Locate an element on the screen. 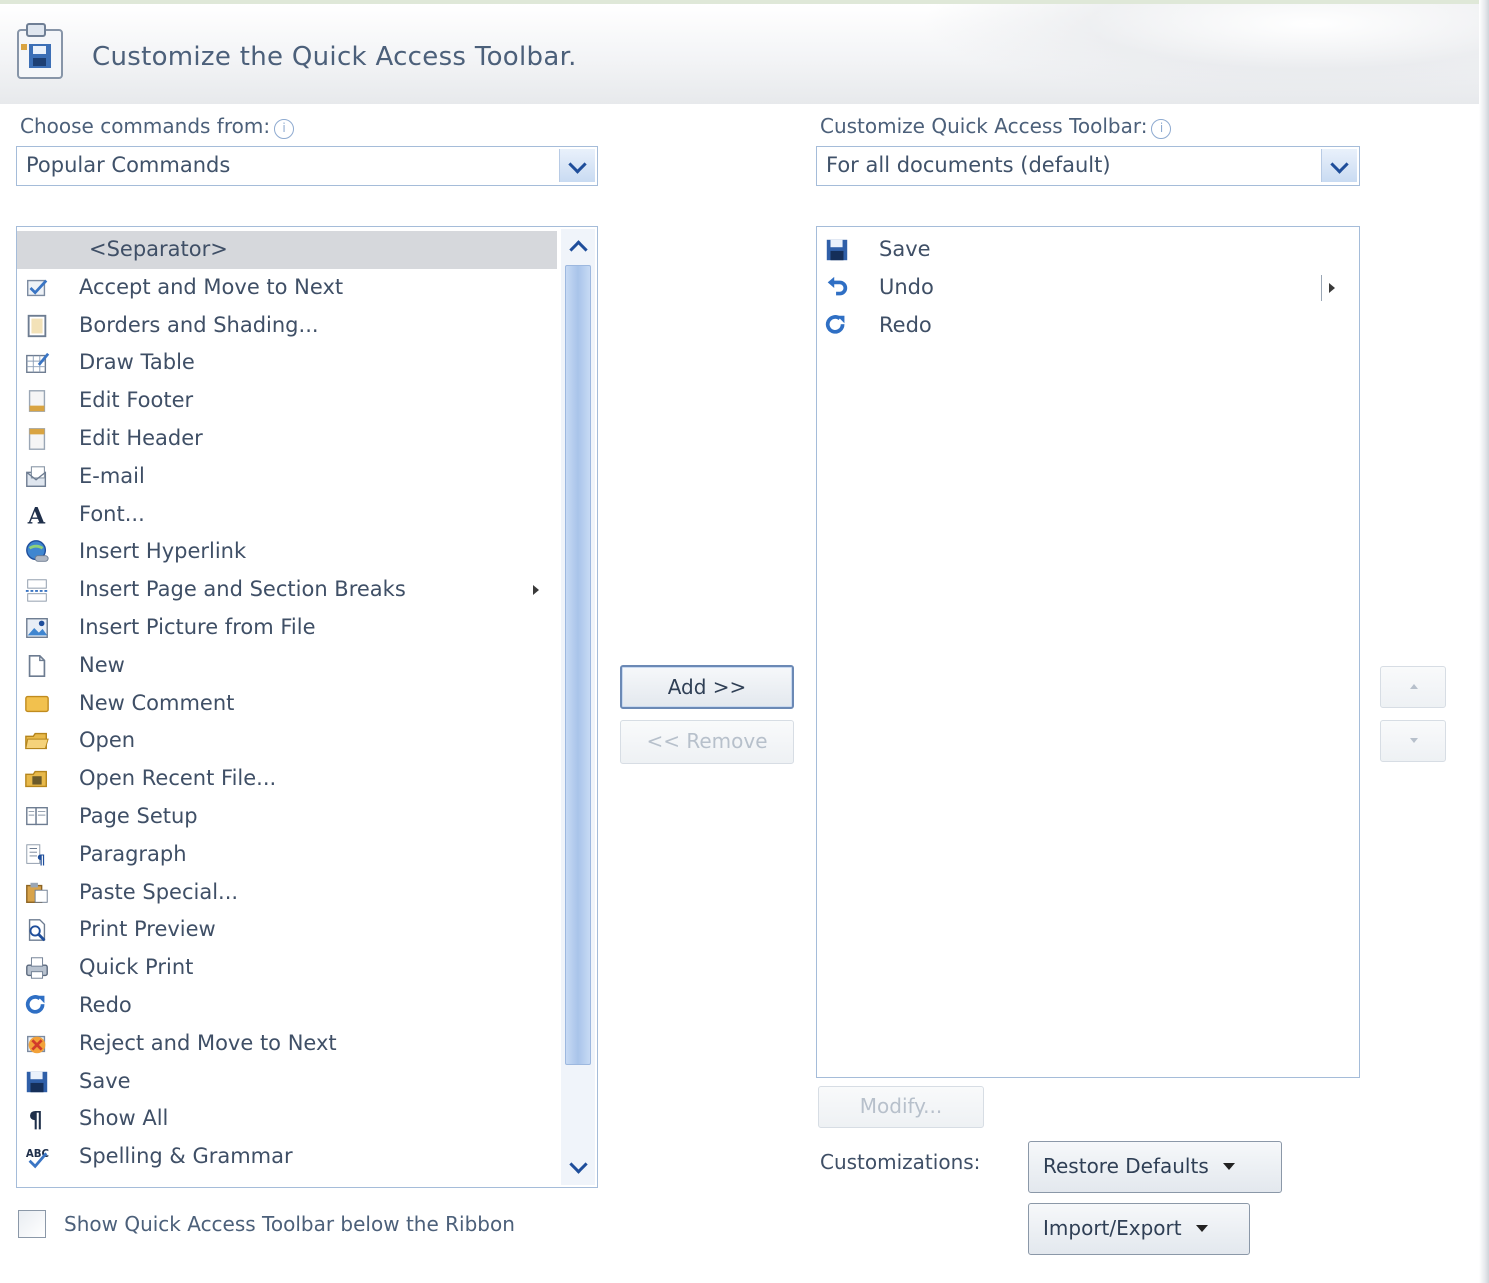 The image size is (1489, 1283). print-preview-icon is located at coordinates (37, 930).